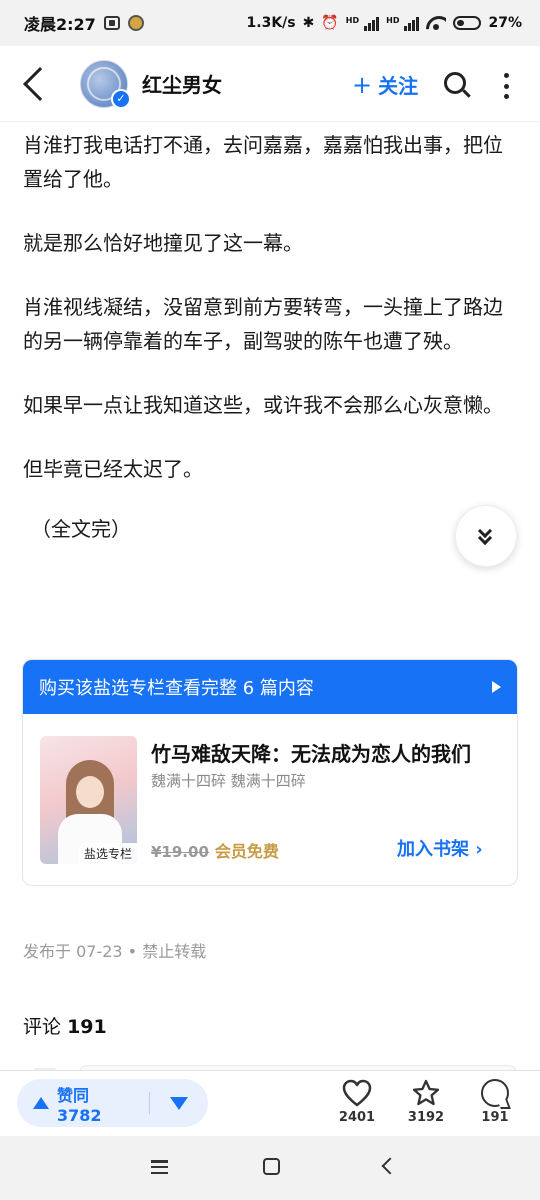  What do you see at coordinates (457, 85) in the screenshot?
I see `search-icon` at bounding box center [457, 85].